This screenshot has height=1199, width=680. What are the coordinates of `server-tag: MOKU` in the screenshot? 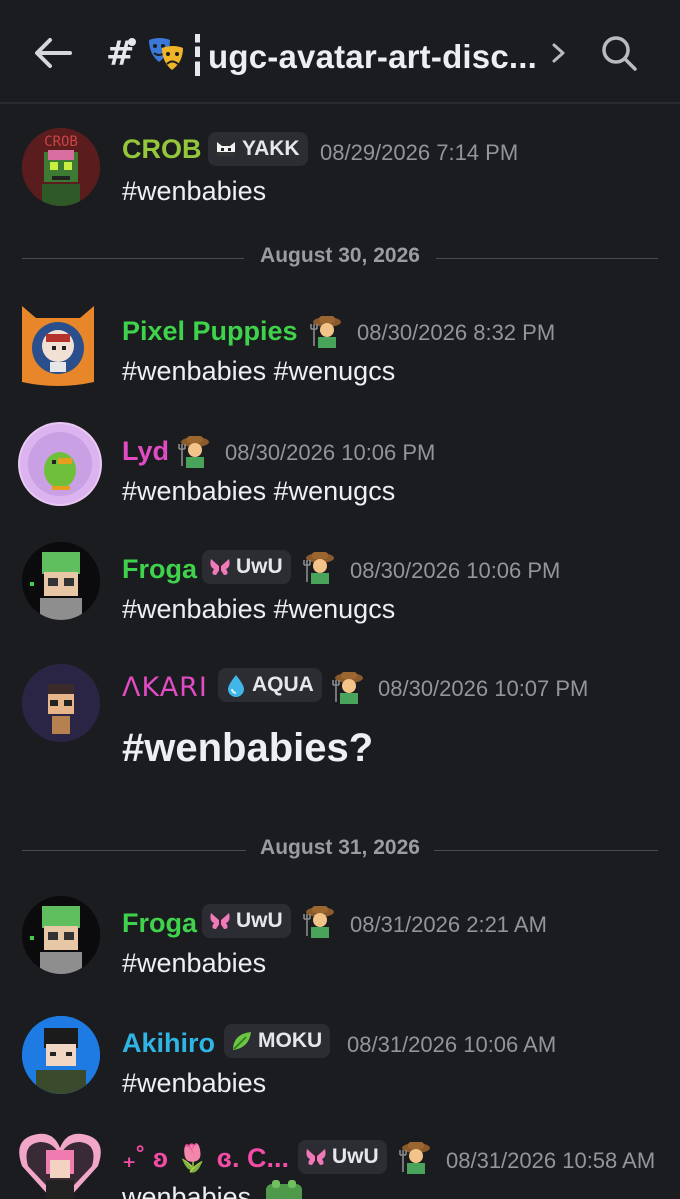 It's located at (277, 1041).